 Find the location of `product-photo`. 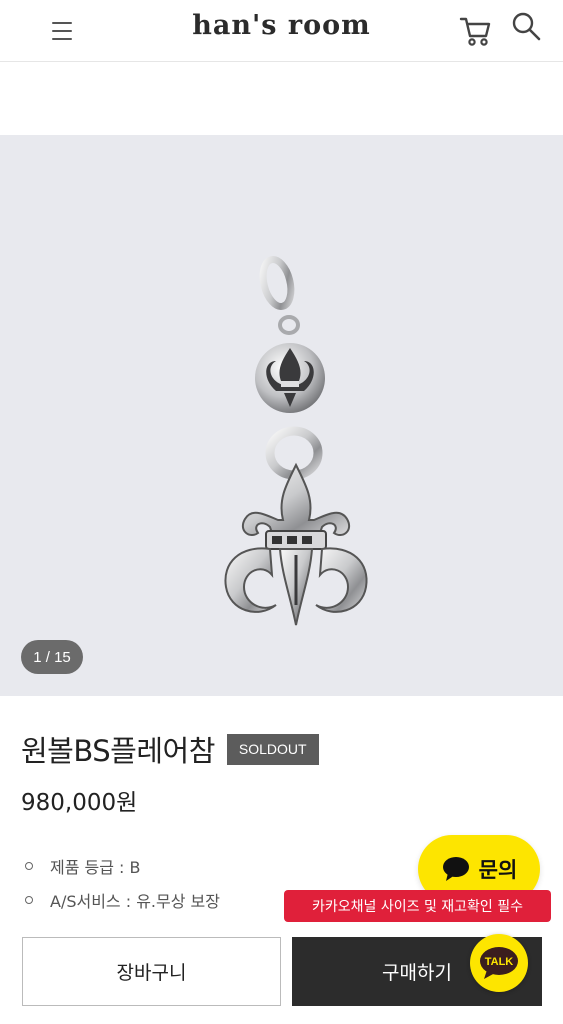

product-photo is located at coordinates (296, 441).